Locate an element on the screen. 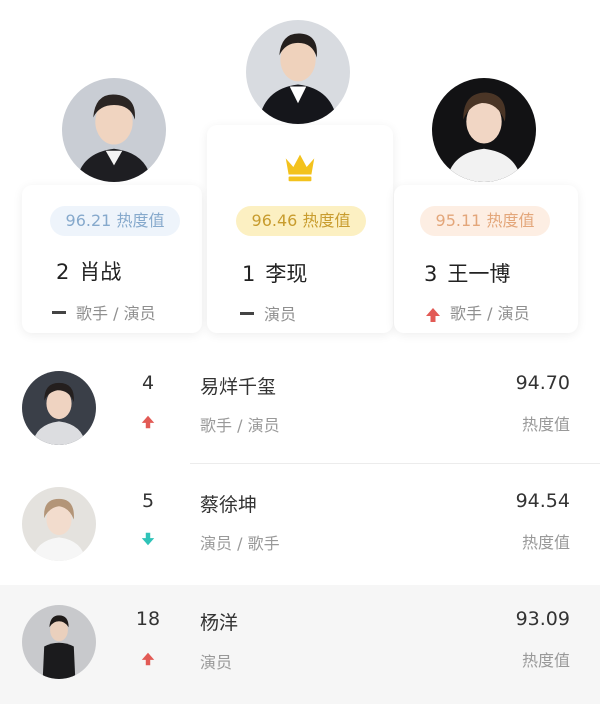  heat-score: 94.70 is located at coordinates (542, 383).